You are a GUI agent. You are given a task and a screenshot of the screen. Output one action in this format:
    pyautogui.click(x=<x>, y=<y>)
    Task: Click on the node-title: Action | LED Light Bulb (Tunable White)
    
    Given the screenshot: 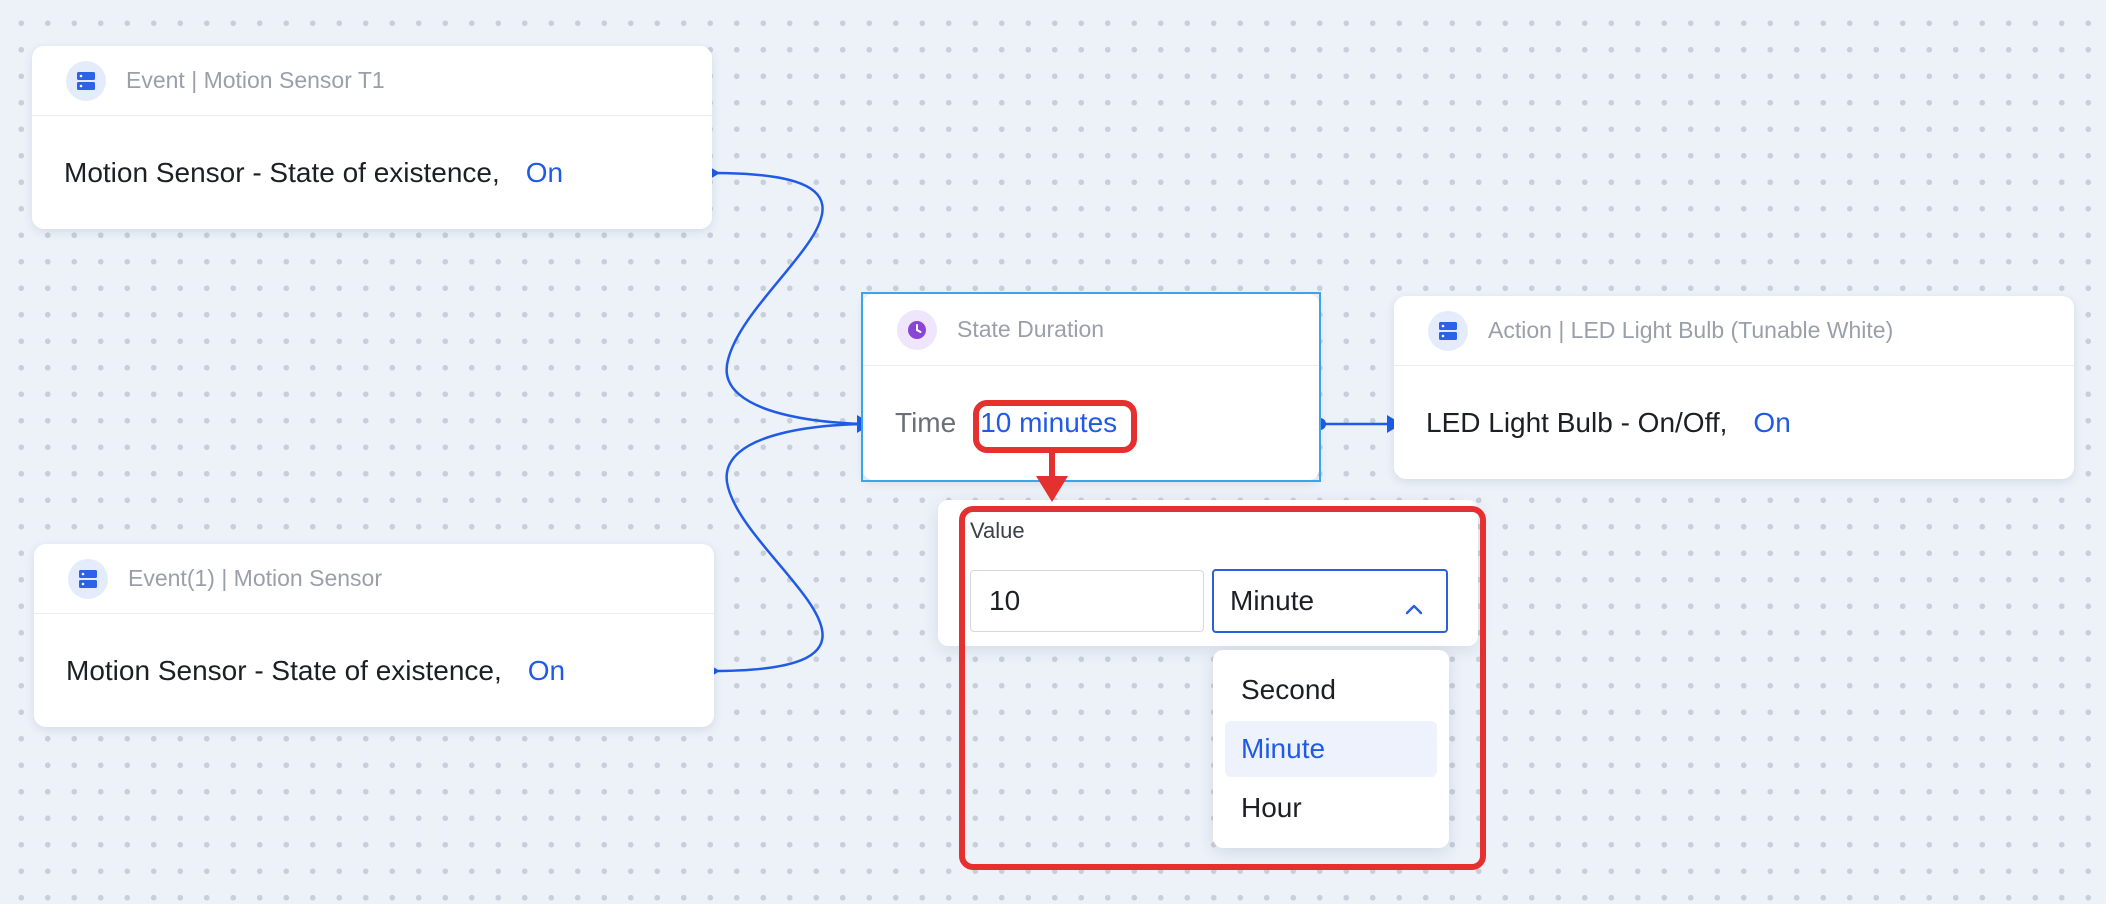 What is the action you would take?
    pyautogui.click(x=1691, y=330)
    